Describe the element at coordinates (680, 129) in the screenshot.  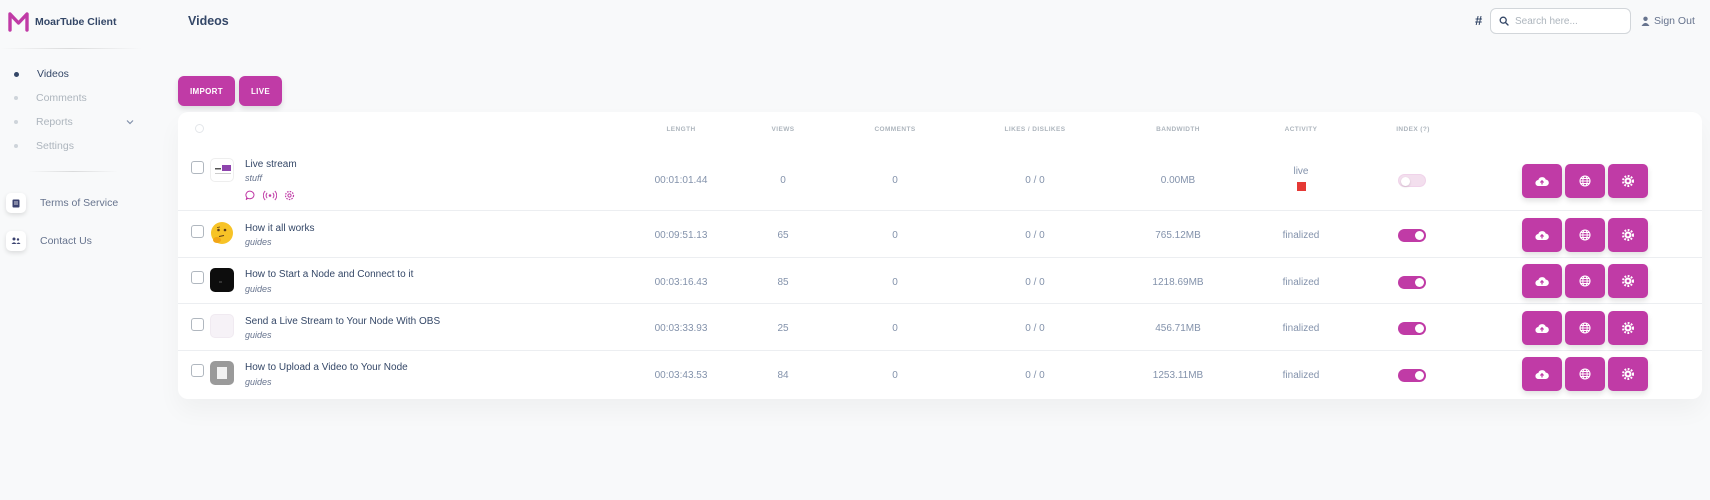
I see `column-header-length: LENGTH` at that location.